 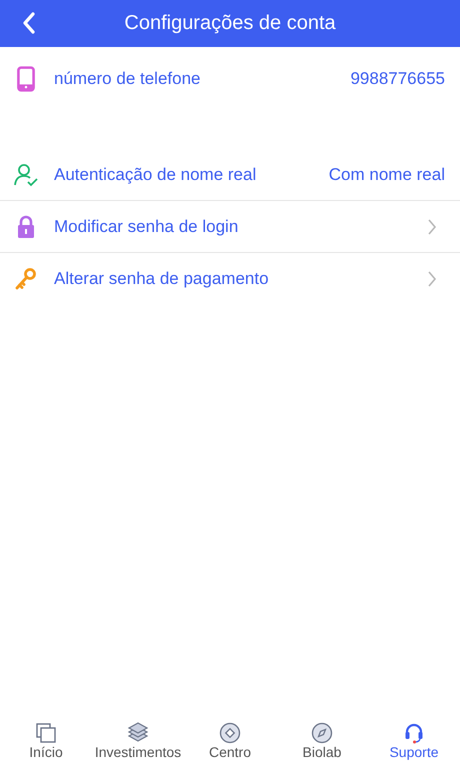 I want to click on row-label: número de telefone, so click(x=128, y=79).